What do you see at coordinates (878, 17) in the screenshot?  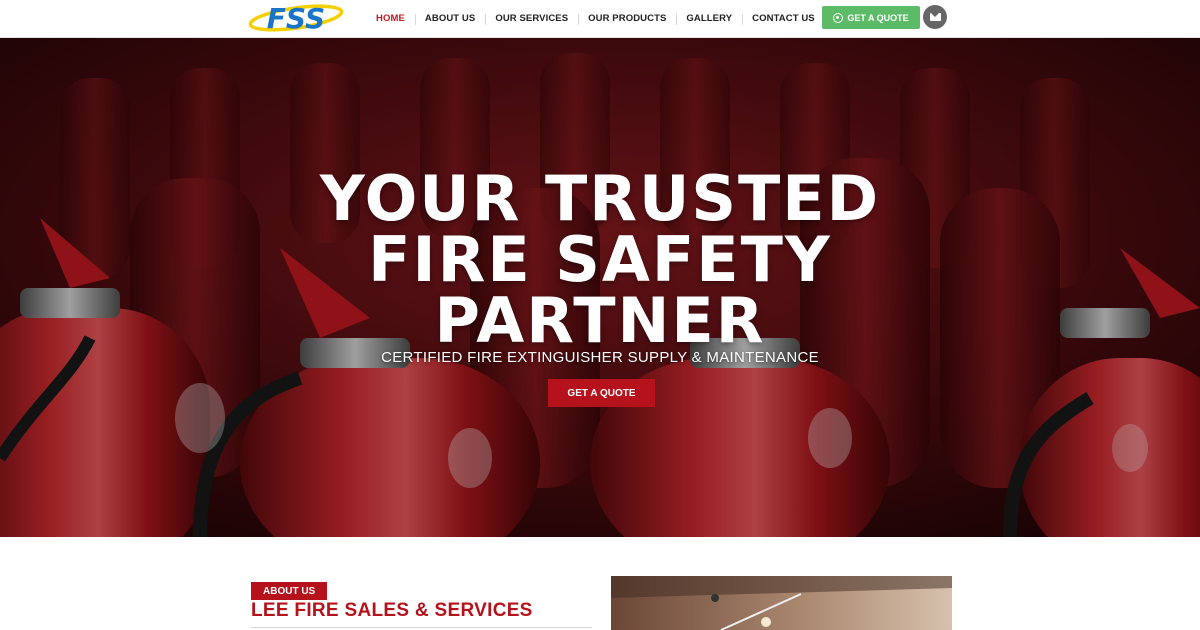 I see `header-quote-label: GET A QUOTE` at bounding box center [878, 17].